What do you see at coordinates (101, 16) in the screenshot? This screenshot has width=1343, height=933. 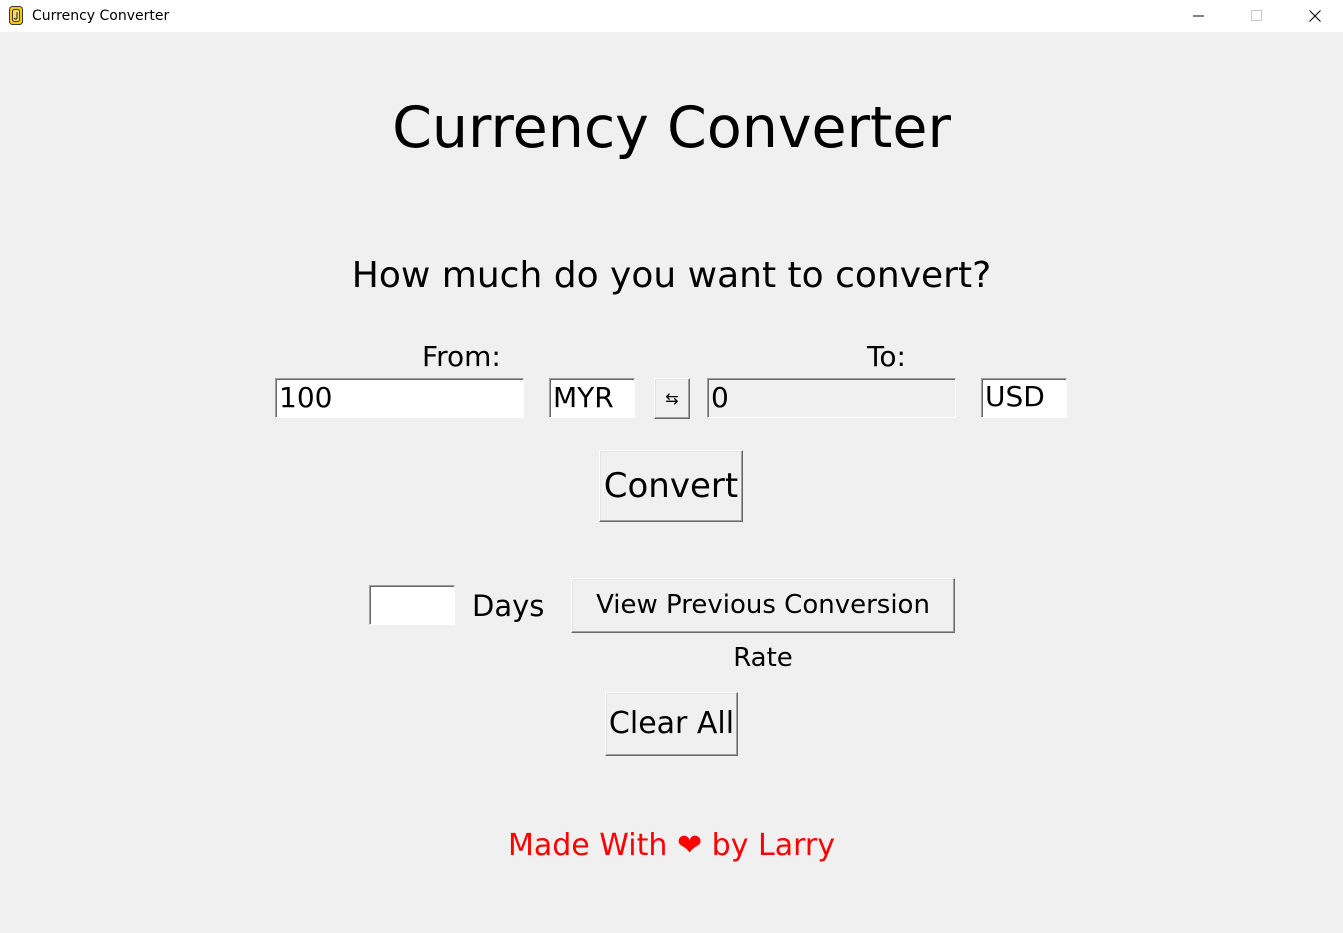 I see `window-title: Currency Converter` at bounding box center [101, 16].